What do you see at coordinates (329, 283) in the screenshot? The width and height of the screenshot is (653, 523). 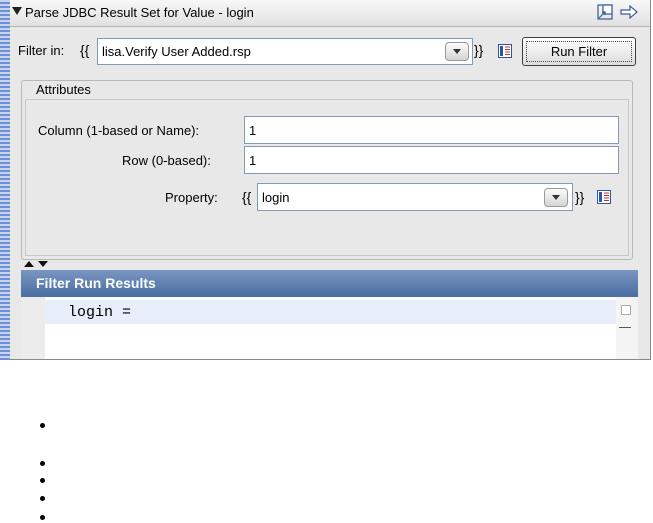 I see `results-header: Filter Run Results` at bounding box center [329, 283].